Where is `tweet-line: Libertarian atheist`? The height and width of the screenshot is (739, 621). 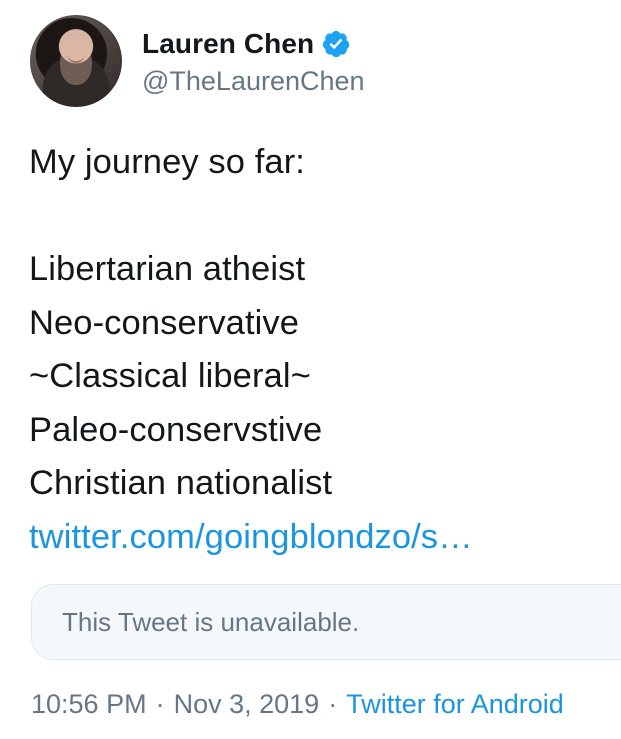 tweet-line: Libertarian atheist is located at coordinates (167, 269).